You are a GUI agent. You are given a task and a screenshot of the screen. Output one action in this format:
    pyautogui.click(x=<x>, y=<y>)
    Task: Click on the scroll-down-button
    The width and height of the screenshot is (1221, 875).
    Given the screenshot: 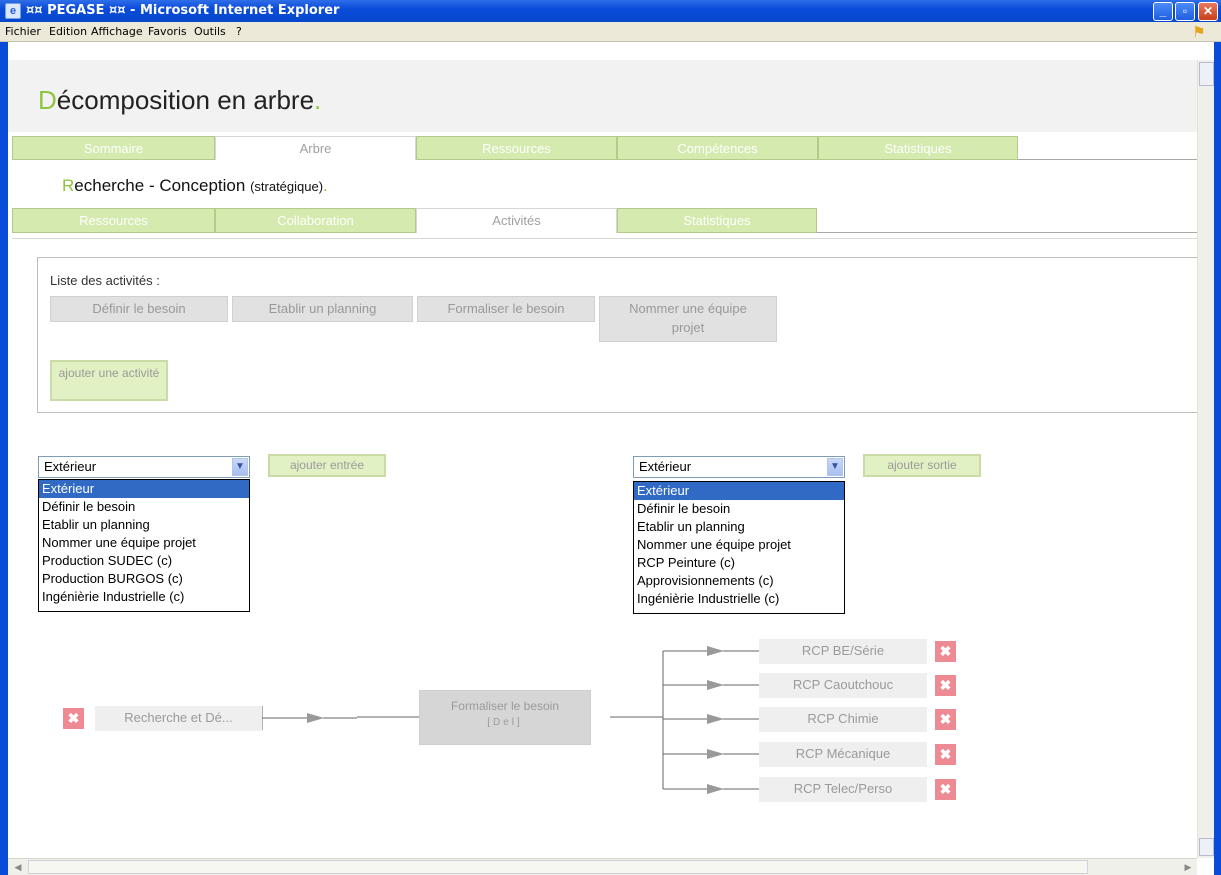 What is the action you would take?
    pyautogui.click(x=1206, y=847)
    